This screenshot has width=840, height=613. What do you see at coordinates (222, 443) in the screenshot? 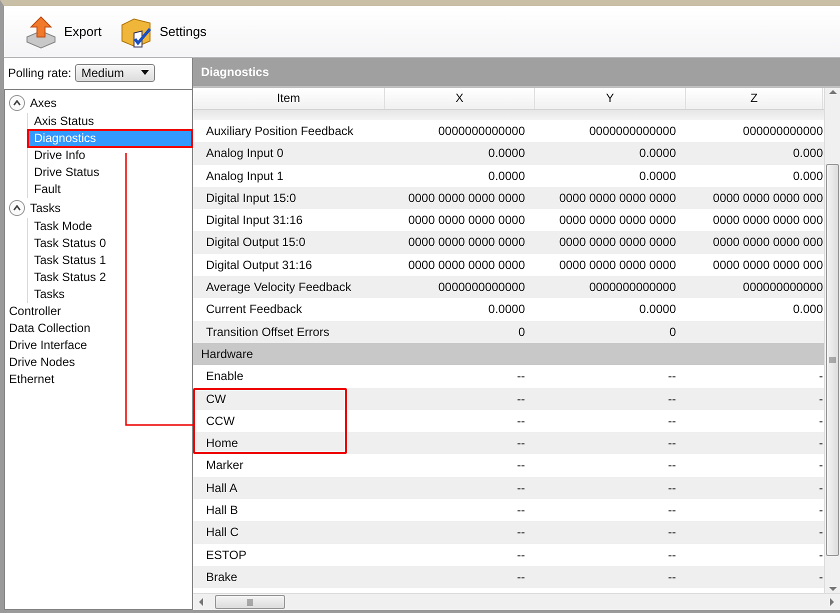
I see `table-cell-text: Home` at bounding box center [222, 443].